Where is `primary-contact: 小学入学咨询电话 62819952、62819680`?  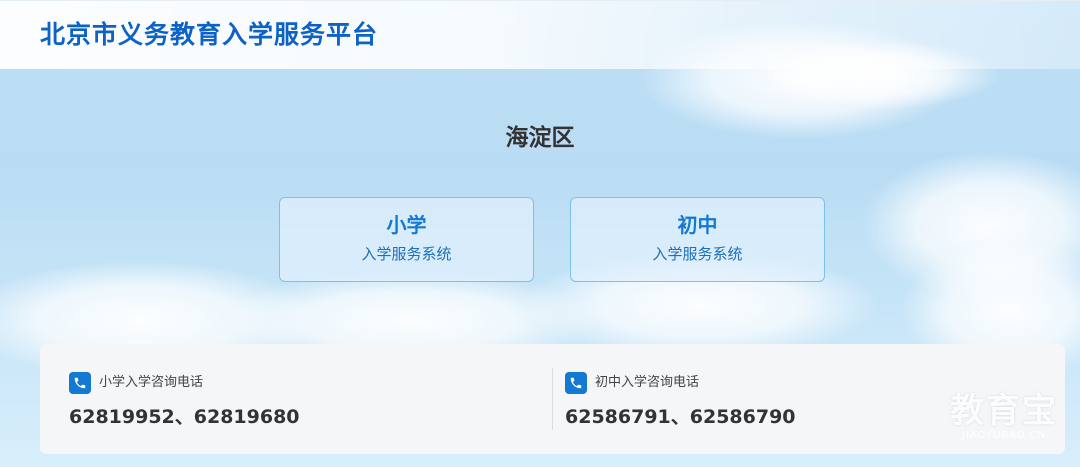 primary-contact: 小学入学咨询电话 62819952、62819680 is located at coordinates (309, 399).